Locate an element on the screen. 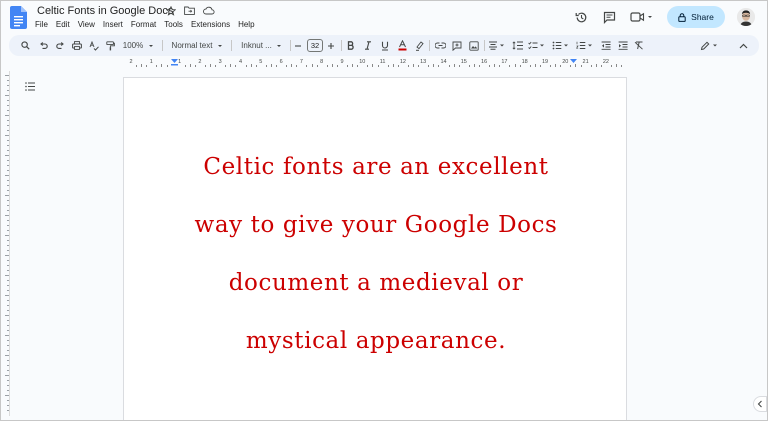 The height and width of the screenshot is (421, 768). insert-image-icon is located at coordinates (474, 45).